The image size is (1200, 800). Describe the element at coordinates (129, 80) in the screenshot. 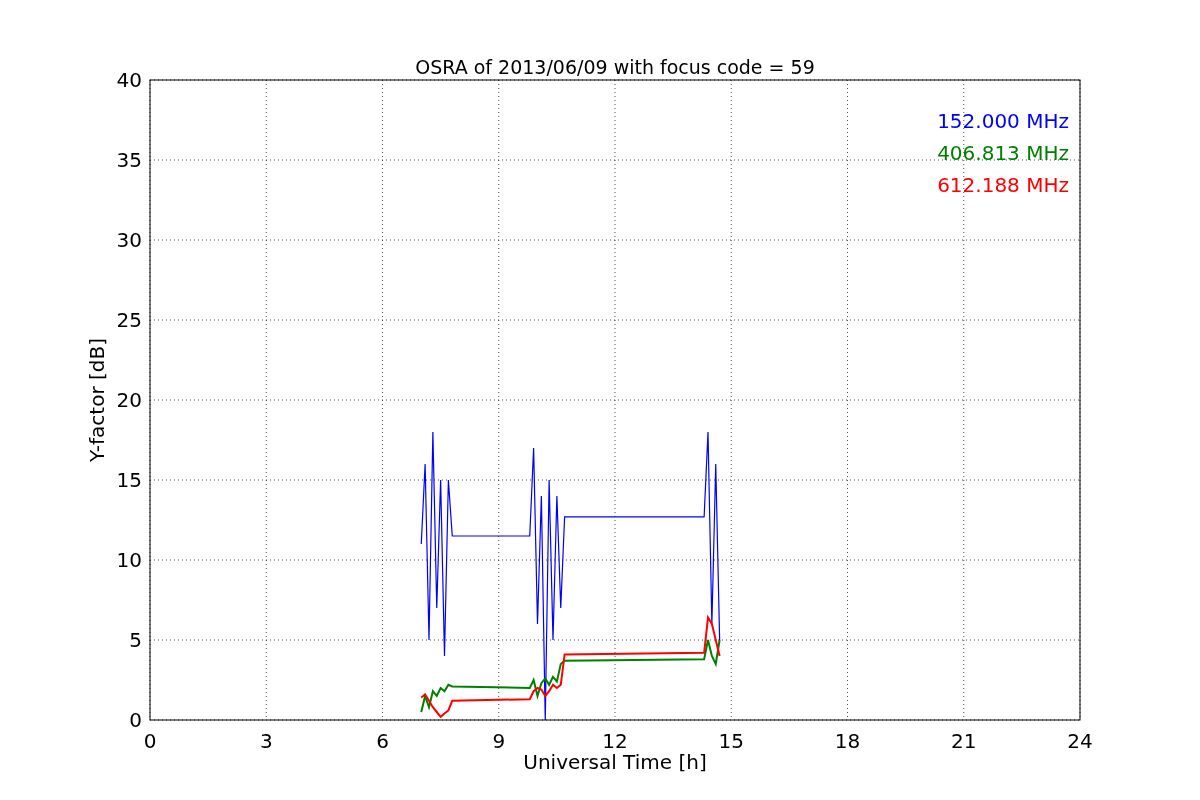

I see `tick-label: 40` at that location.